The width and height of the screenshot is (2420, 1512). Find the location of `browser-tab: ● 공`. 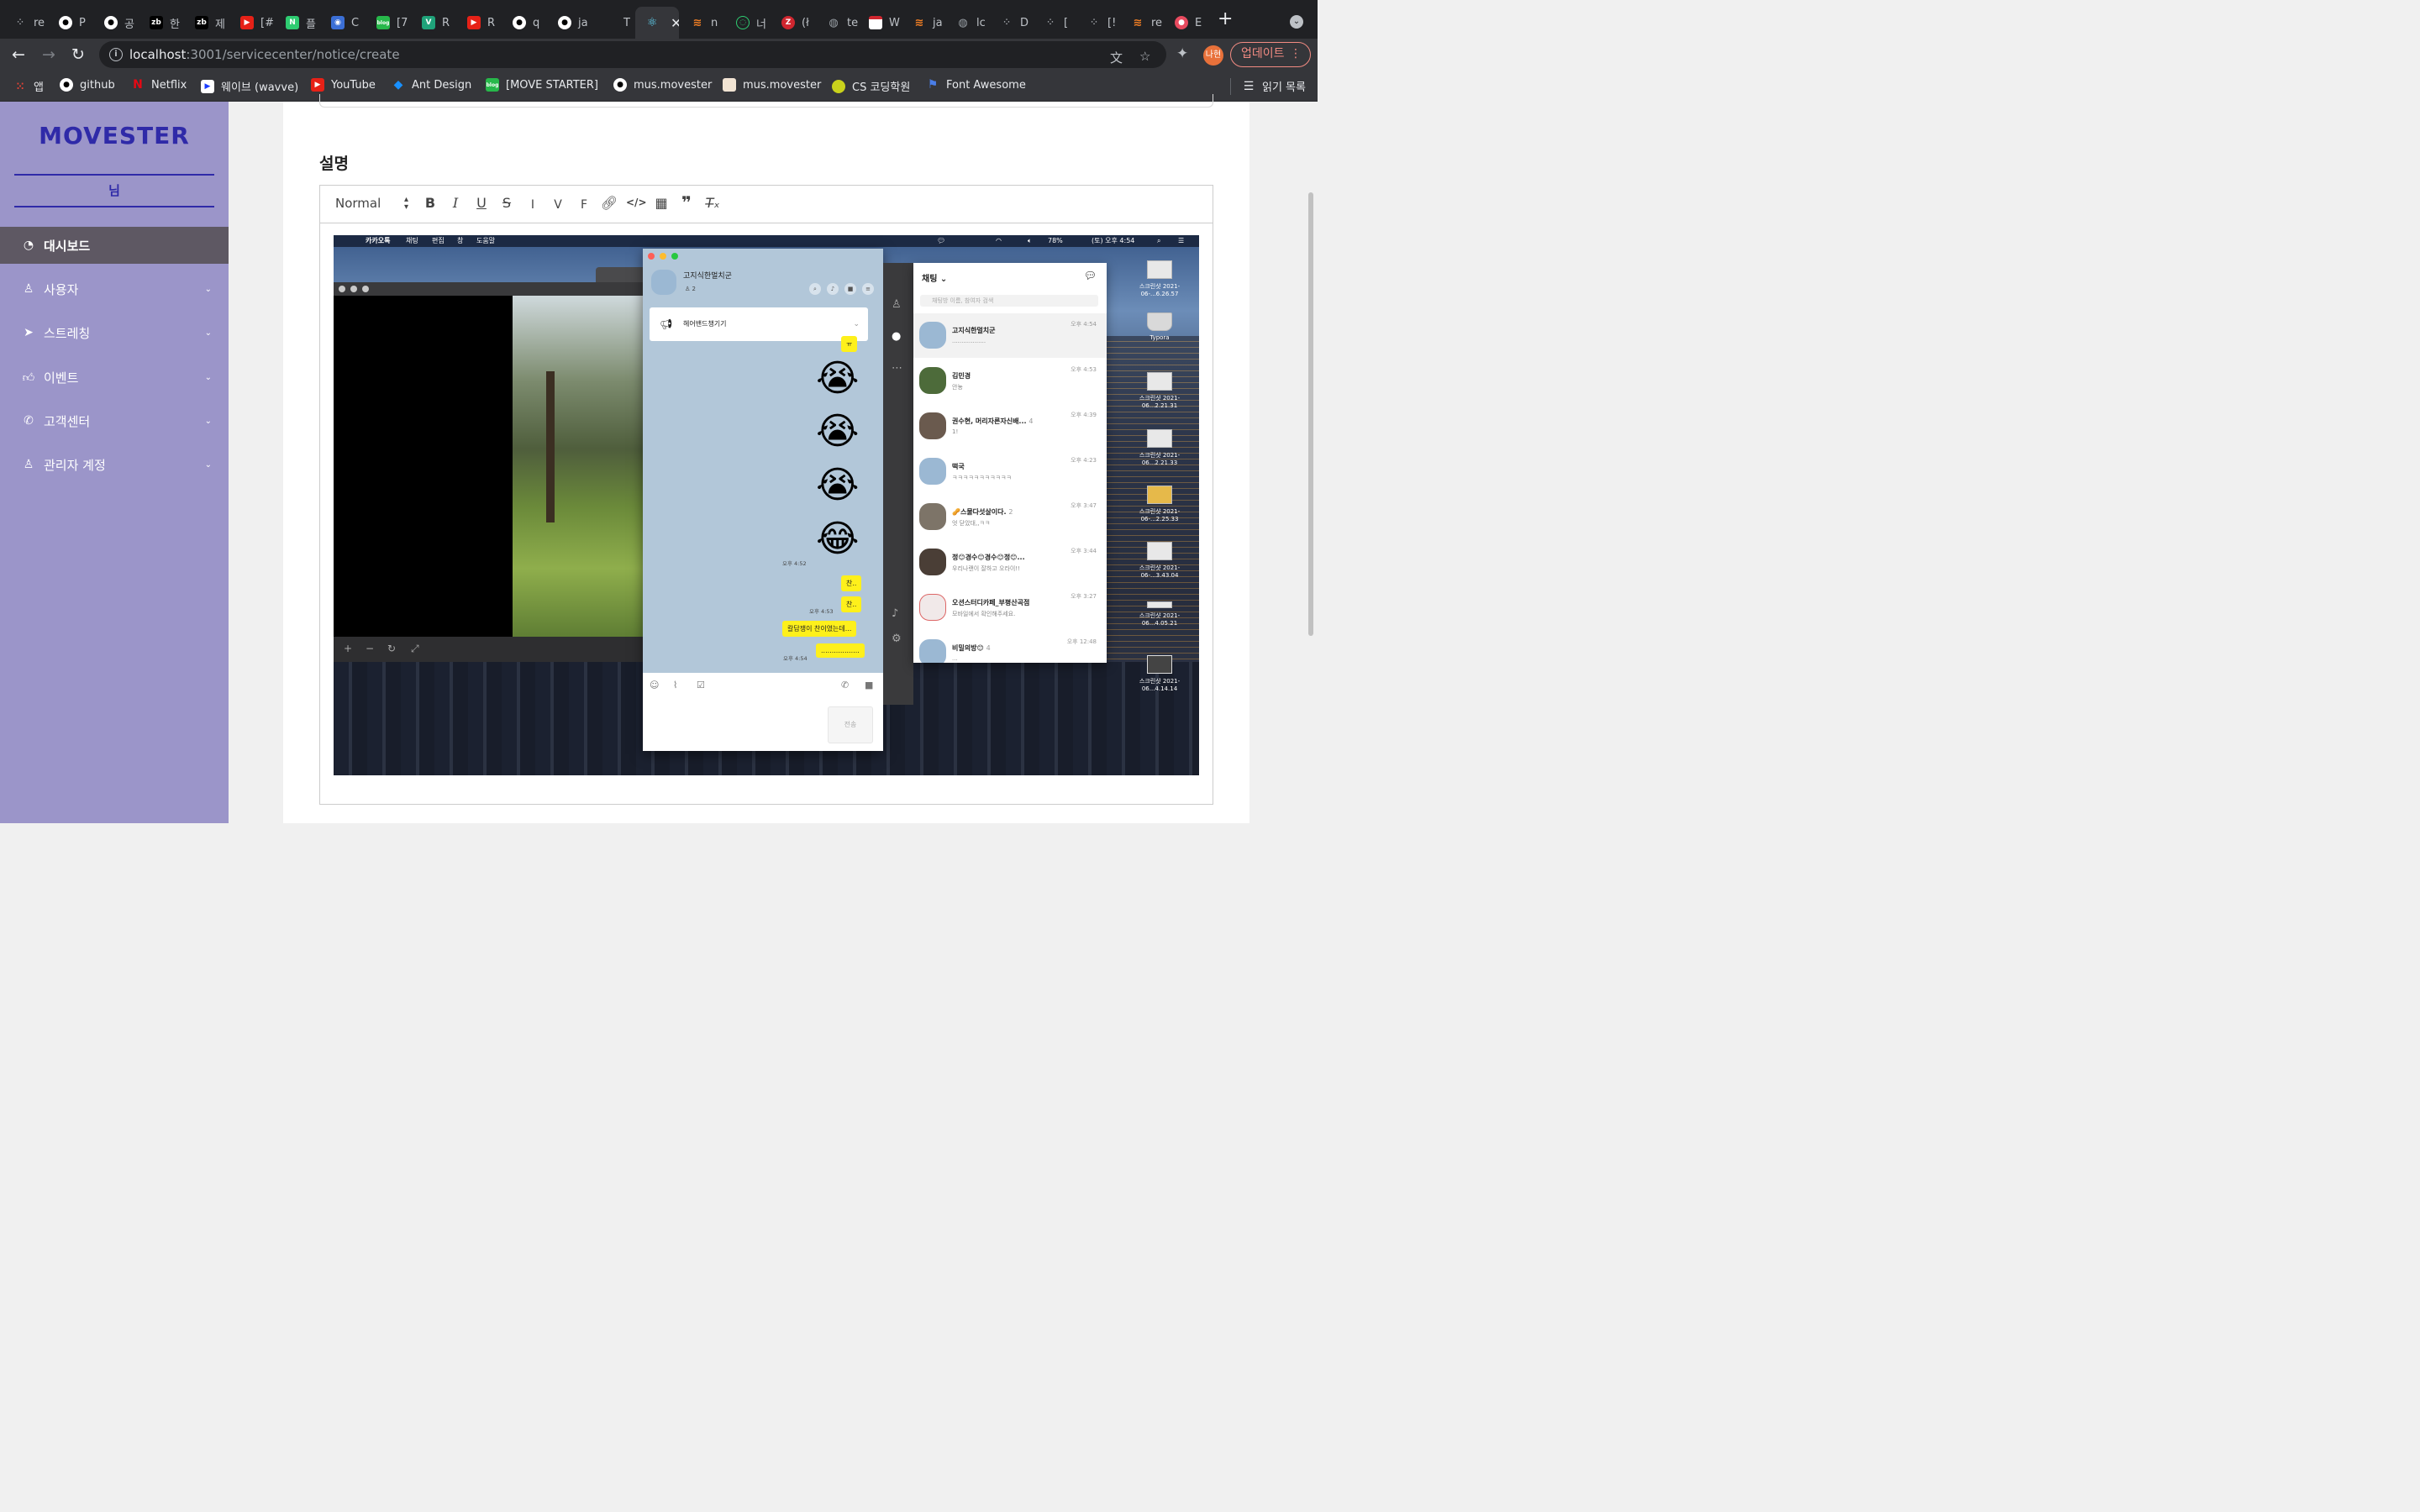

browser-tab: ● 공 is located at coordinates (116, 23).